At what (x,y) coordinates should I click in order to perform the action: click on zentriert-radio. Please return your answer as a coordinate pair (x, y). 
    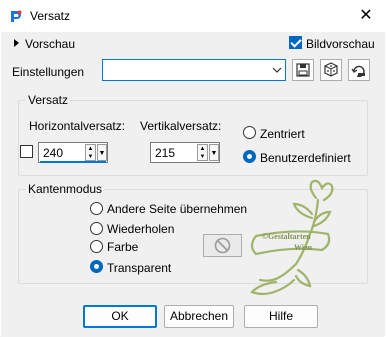
    Looking at the image, I should click on (249, 132).